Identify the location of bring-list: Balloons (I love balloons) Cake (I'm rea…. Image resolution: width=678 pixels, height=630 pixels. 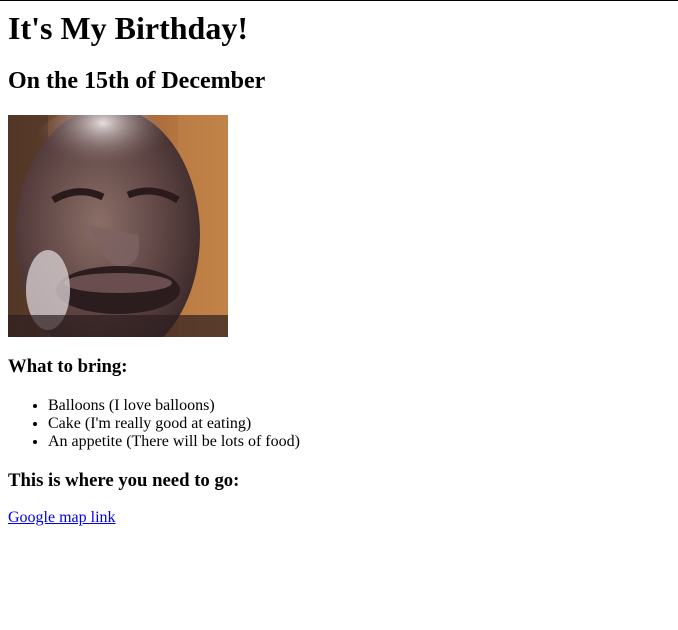
(154, 424).